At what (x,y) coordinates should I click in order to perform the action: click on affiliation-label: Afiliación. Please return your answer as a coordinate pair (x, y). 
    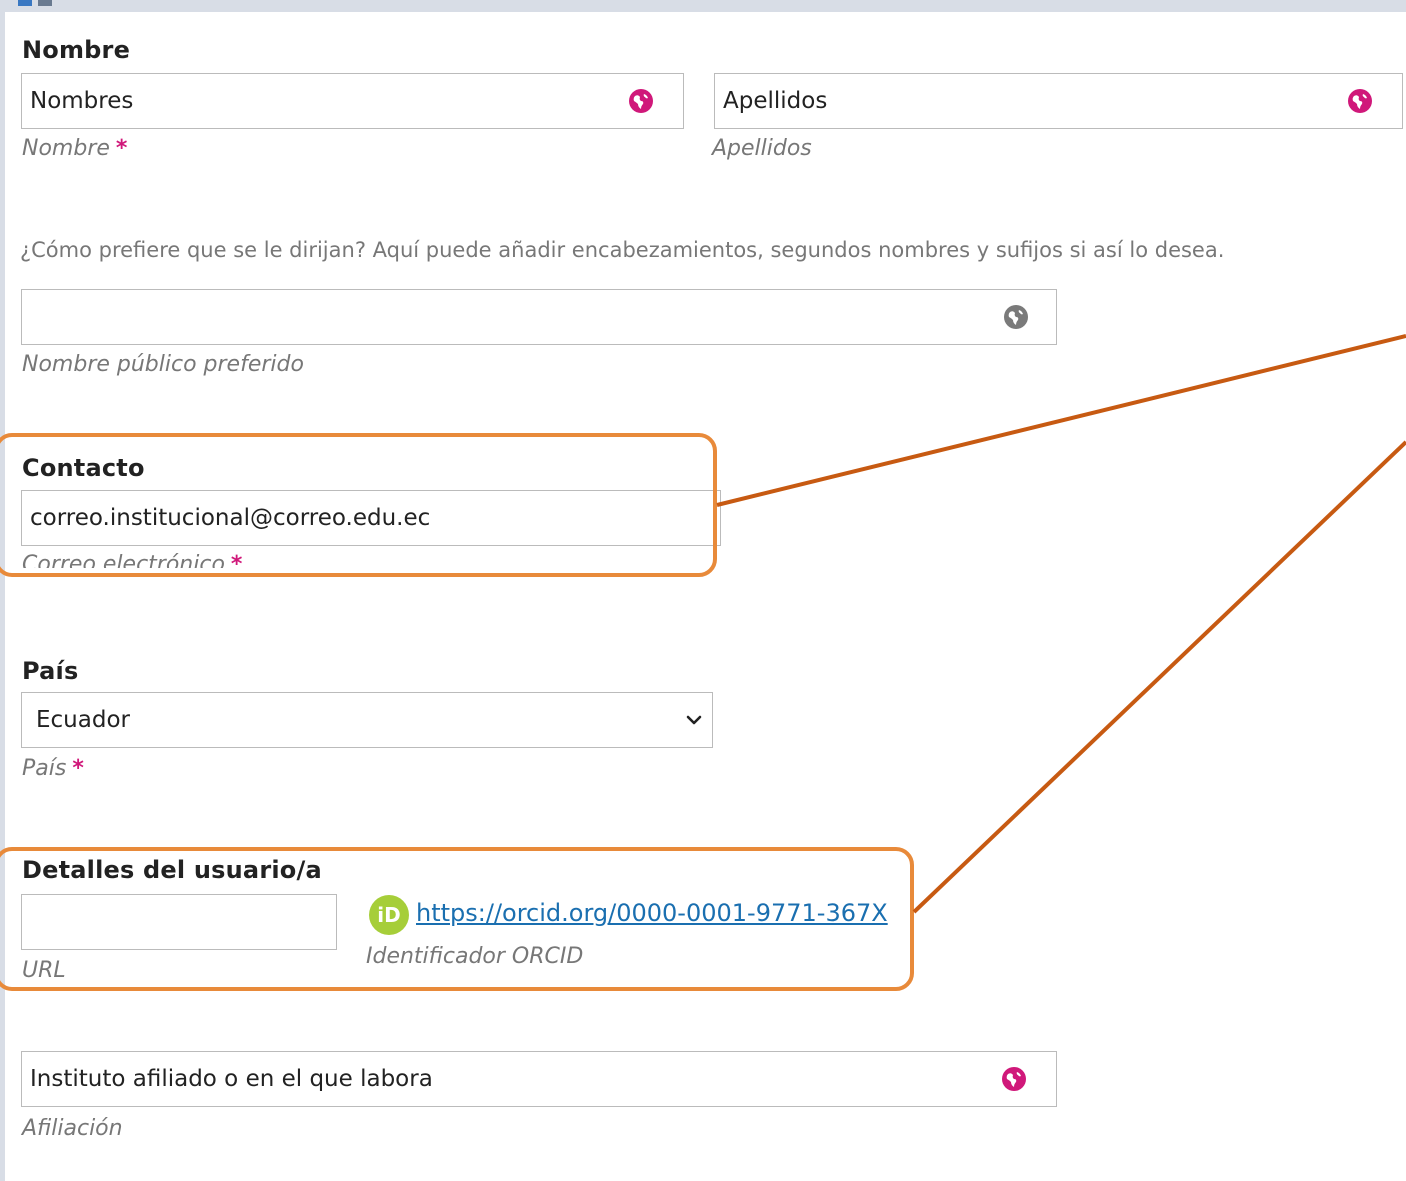
    Looking at the image, I should click on (72, 1128).